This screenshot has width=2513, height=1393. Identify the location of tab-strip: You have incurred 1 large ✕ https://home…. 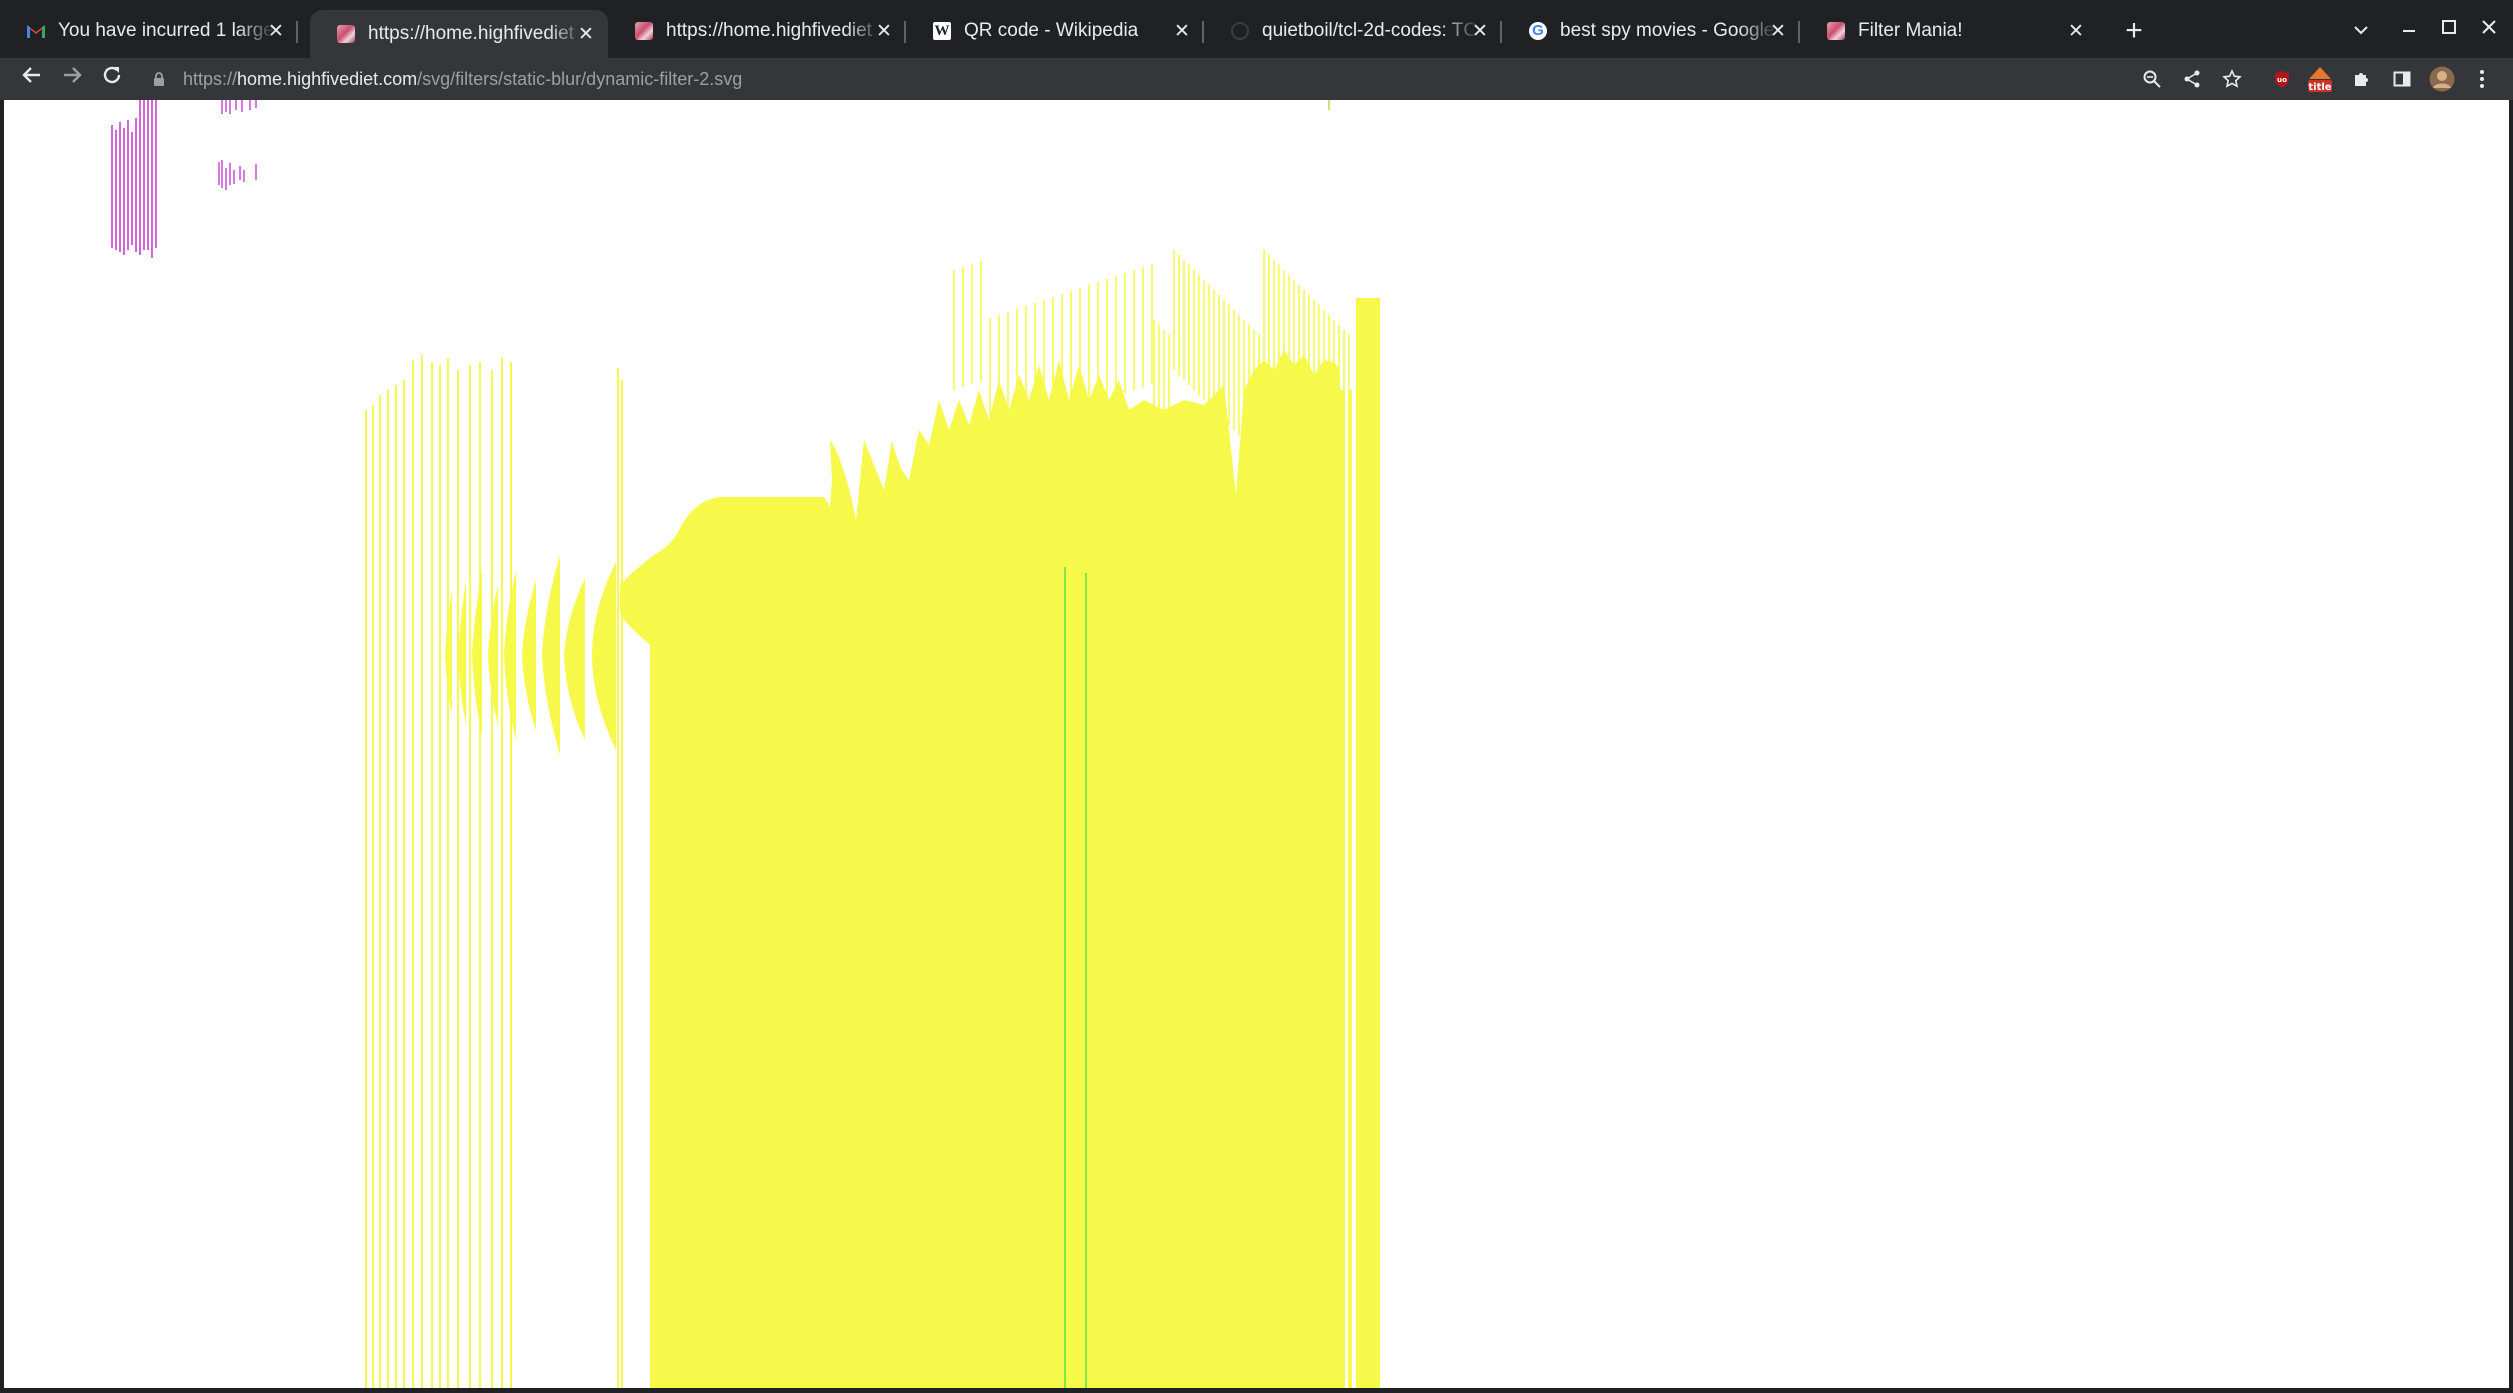
(1256, 29).